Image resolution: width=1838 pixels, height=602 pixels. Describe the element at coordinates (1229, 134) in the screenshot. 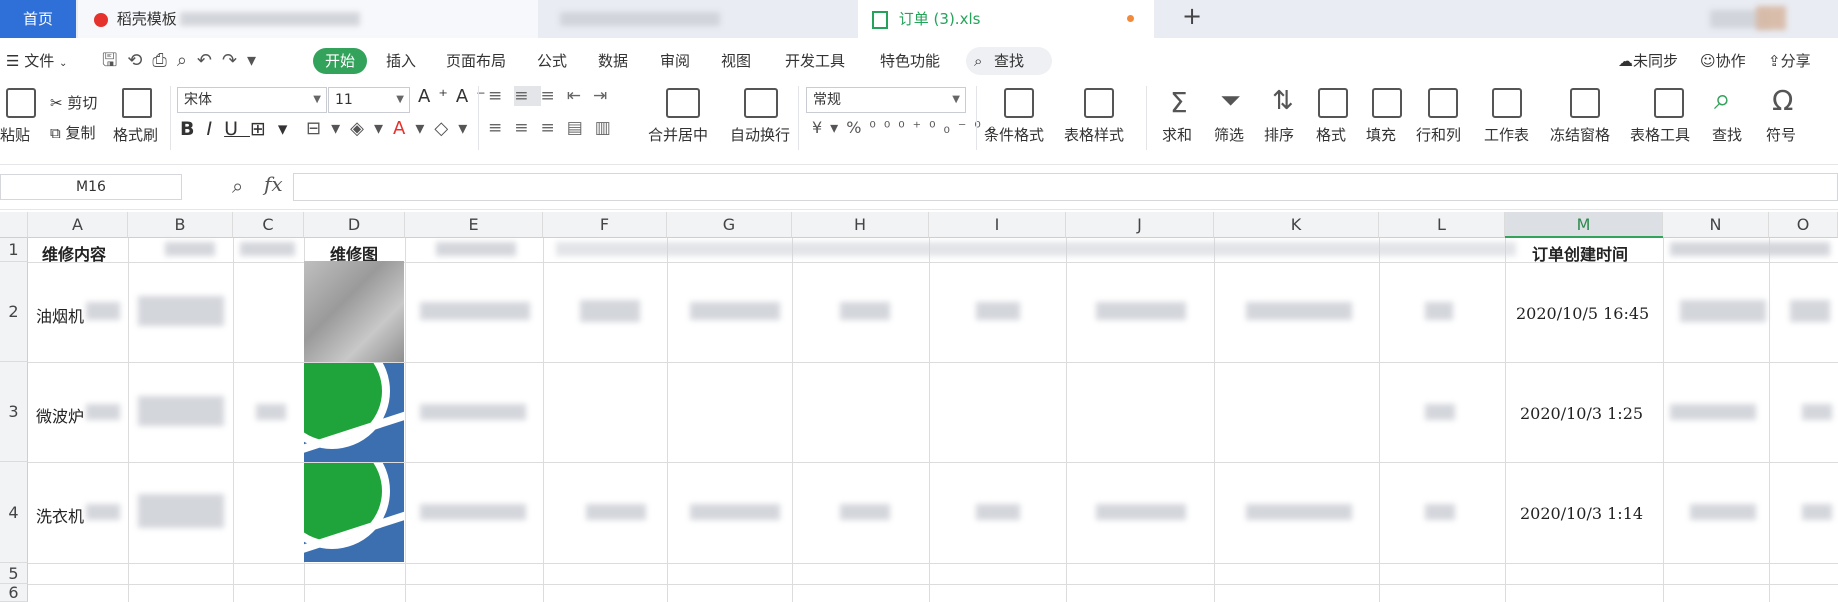

I see `filter-button: 筛选` at that location.